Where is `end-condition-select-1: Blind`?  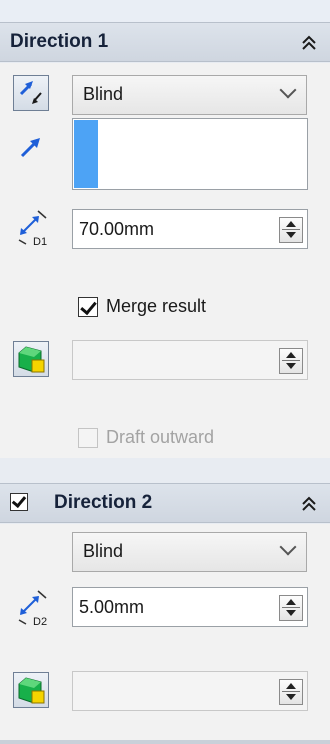 end-condition-select-1: Blind is located at coordinates (189, 95).